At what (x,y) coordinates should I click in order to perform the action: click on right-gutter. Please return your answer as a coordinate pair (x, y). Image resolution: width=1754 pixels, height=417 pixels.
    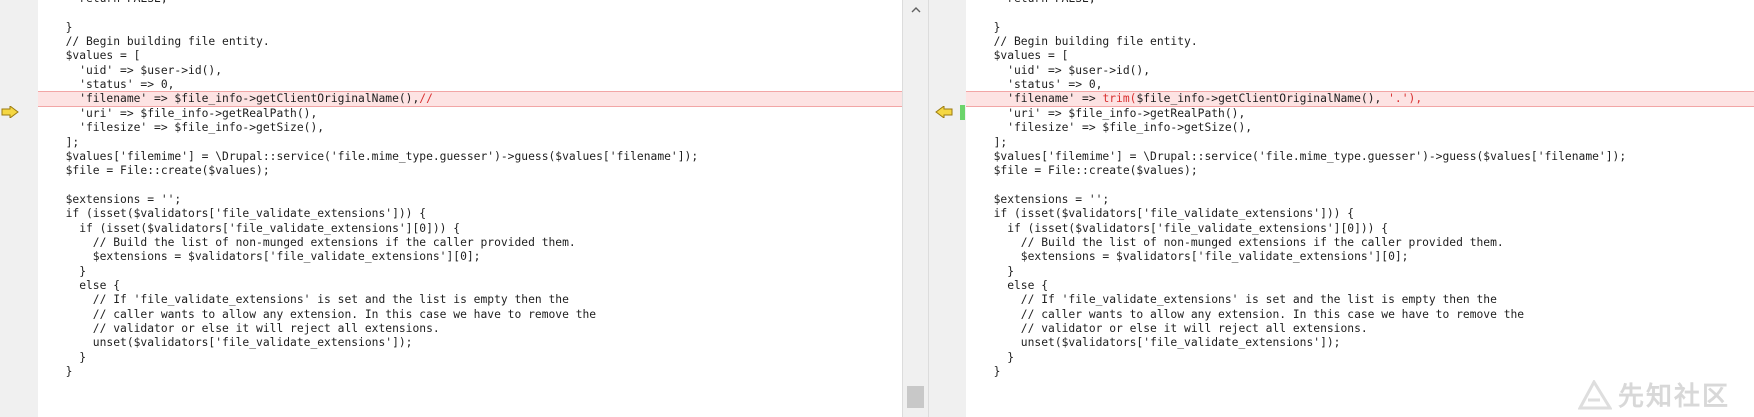
    Looking at the image, I should click on (947, 208).